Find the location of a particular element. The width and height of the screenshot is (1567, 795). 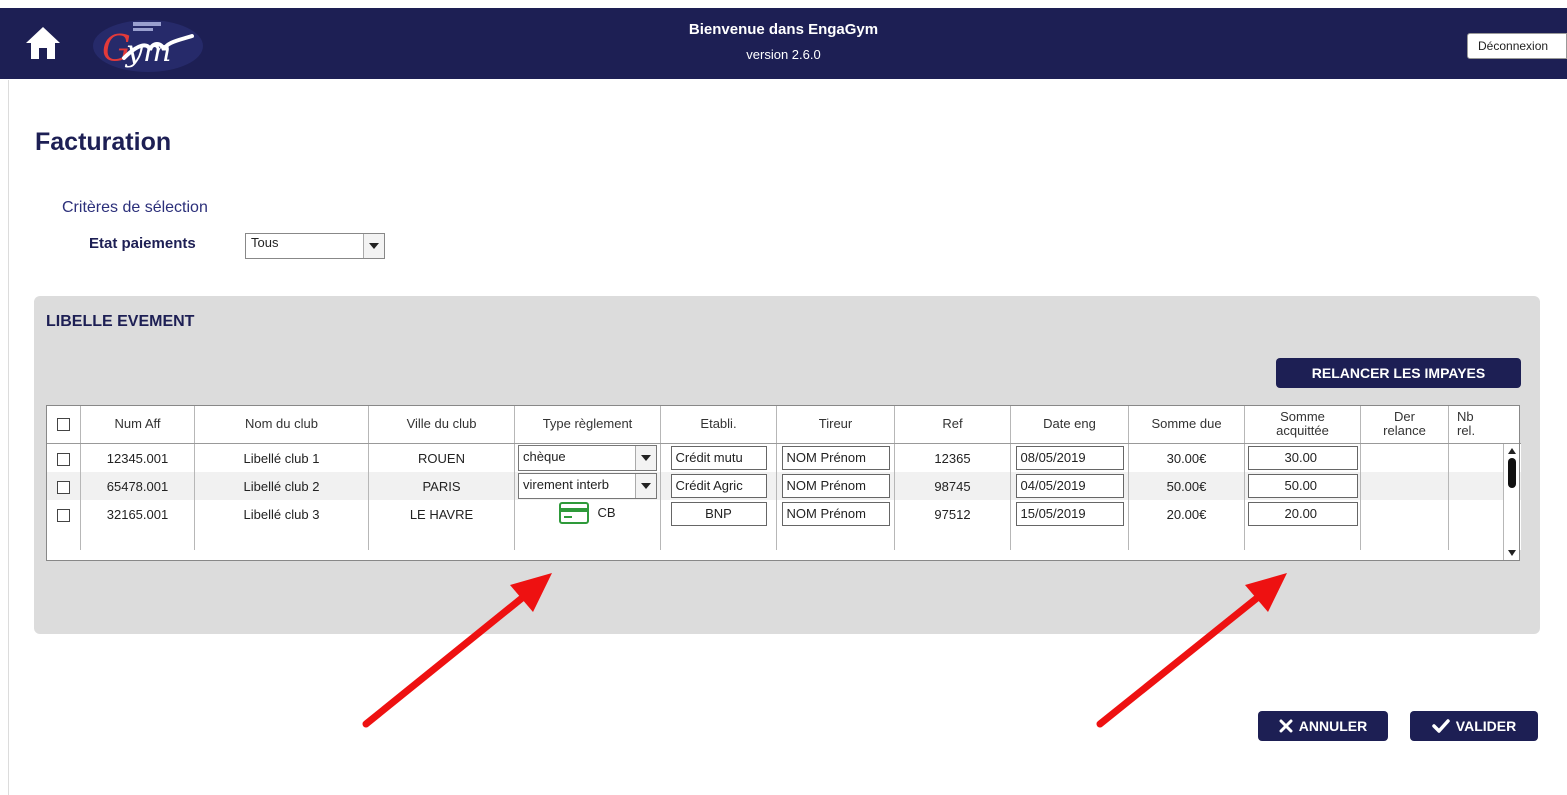

select-all-cell is located at coordinates (63, 424).